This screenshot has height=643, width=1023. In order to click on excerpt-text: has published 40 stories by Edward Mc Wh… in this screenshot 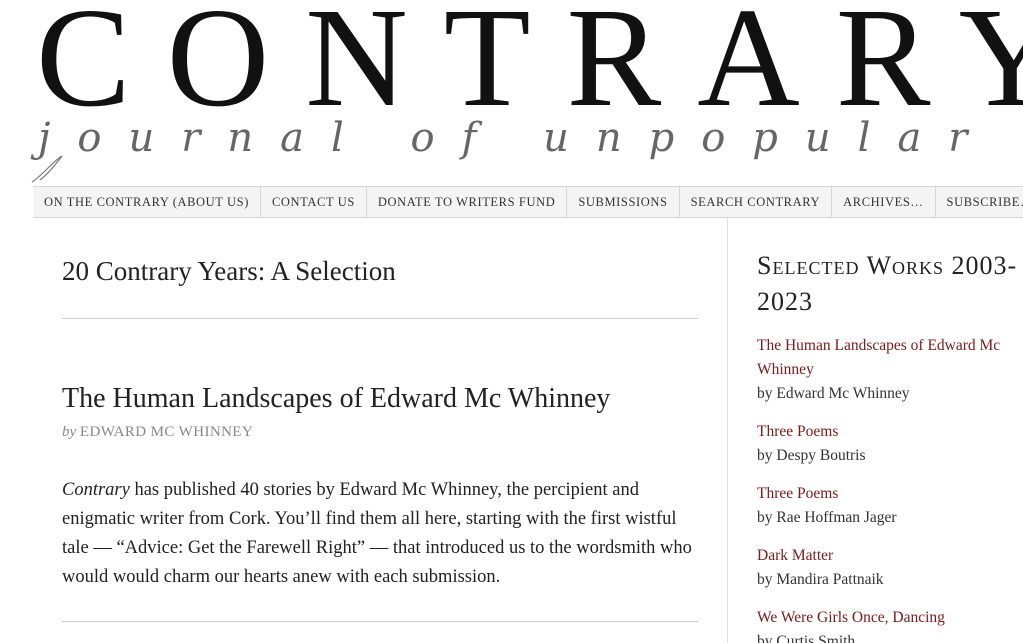, I will do `click(377, 533)`.